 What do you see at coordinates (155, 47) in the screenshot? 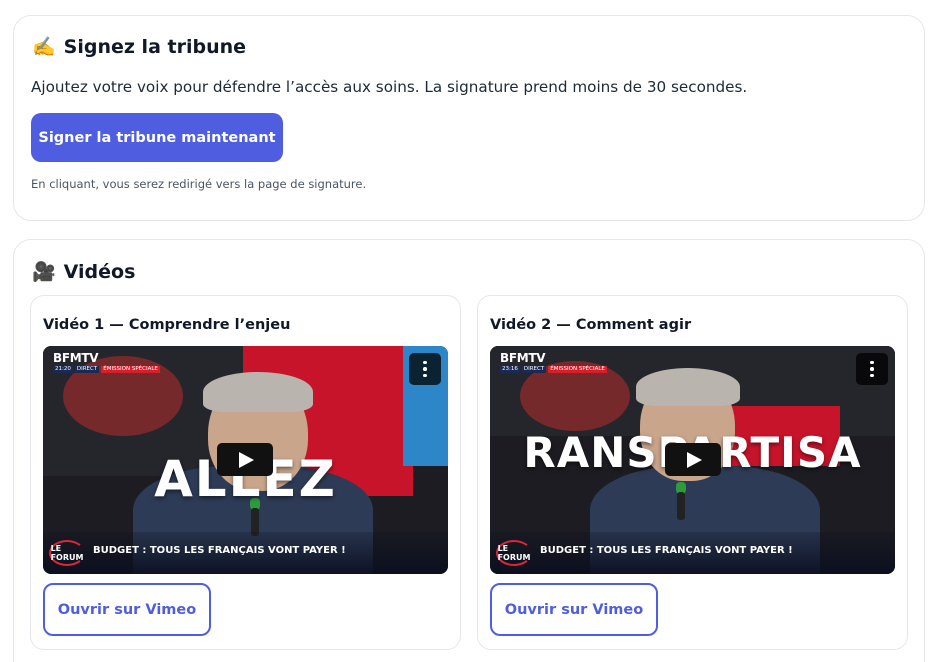
I see `sign-section-title-text: Signez la tribune` at bounding box center [155, 47].